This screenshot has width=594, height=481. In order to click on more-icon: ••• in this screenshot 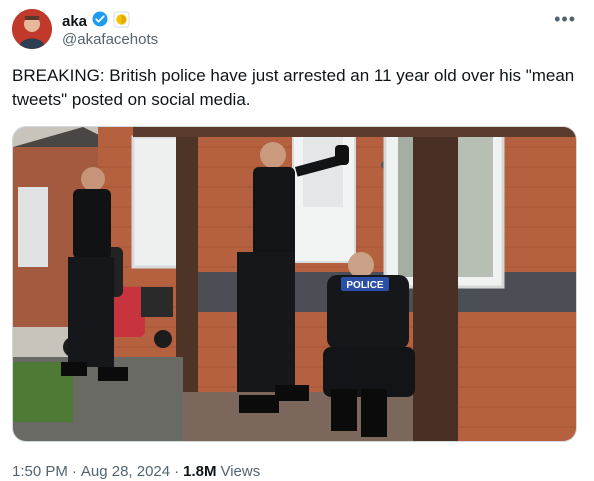, I will do `click(565, 19)`.